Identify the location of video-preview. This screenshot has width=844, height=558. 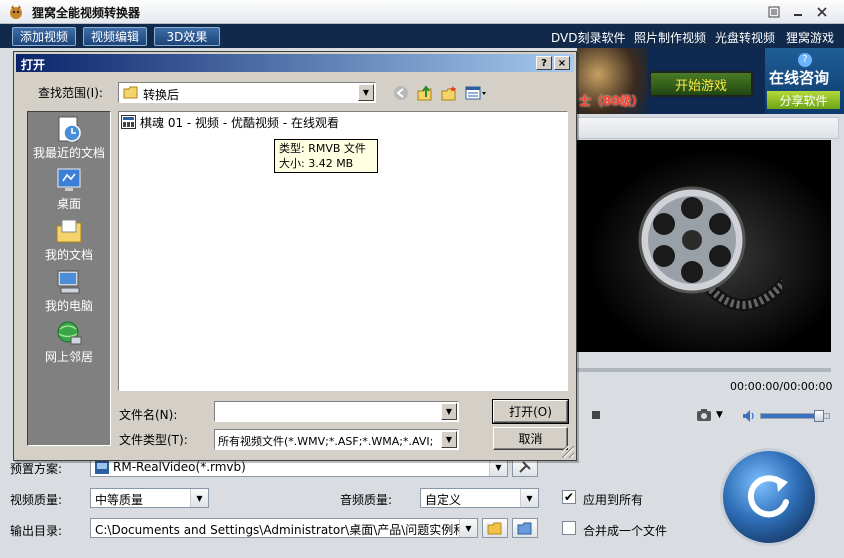
(704, 246).